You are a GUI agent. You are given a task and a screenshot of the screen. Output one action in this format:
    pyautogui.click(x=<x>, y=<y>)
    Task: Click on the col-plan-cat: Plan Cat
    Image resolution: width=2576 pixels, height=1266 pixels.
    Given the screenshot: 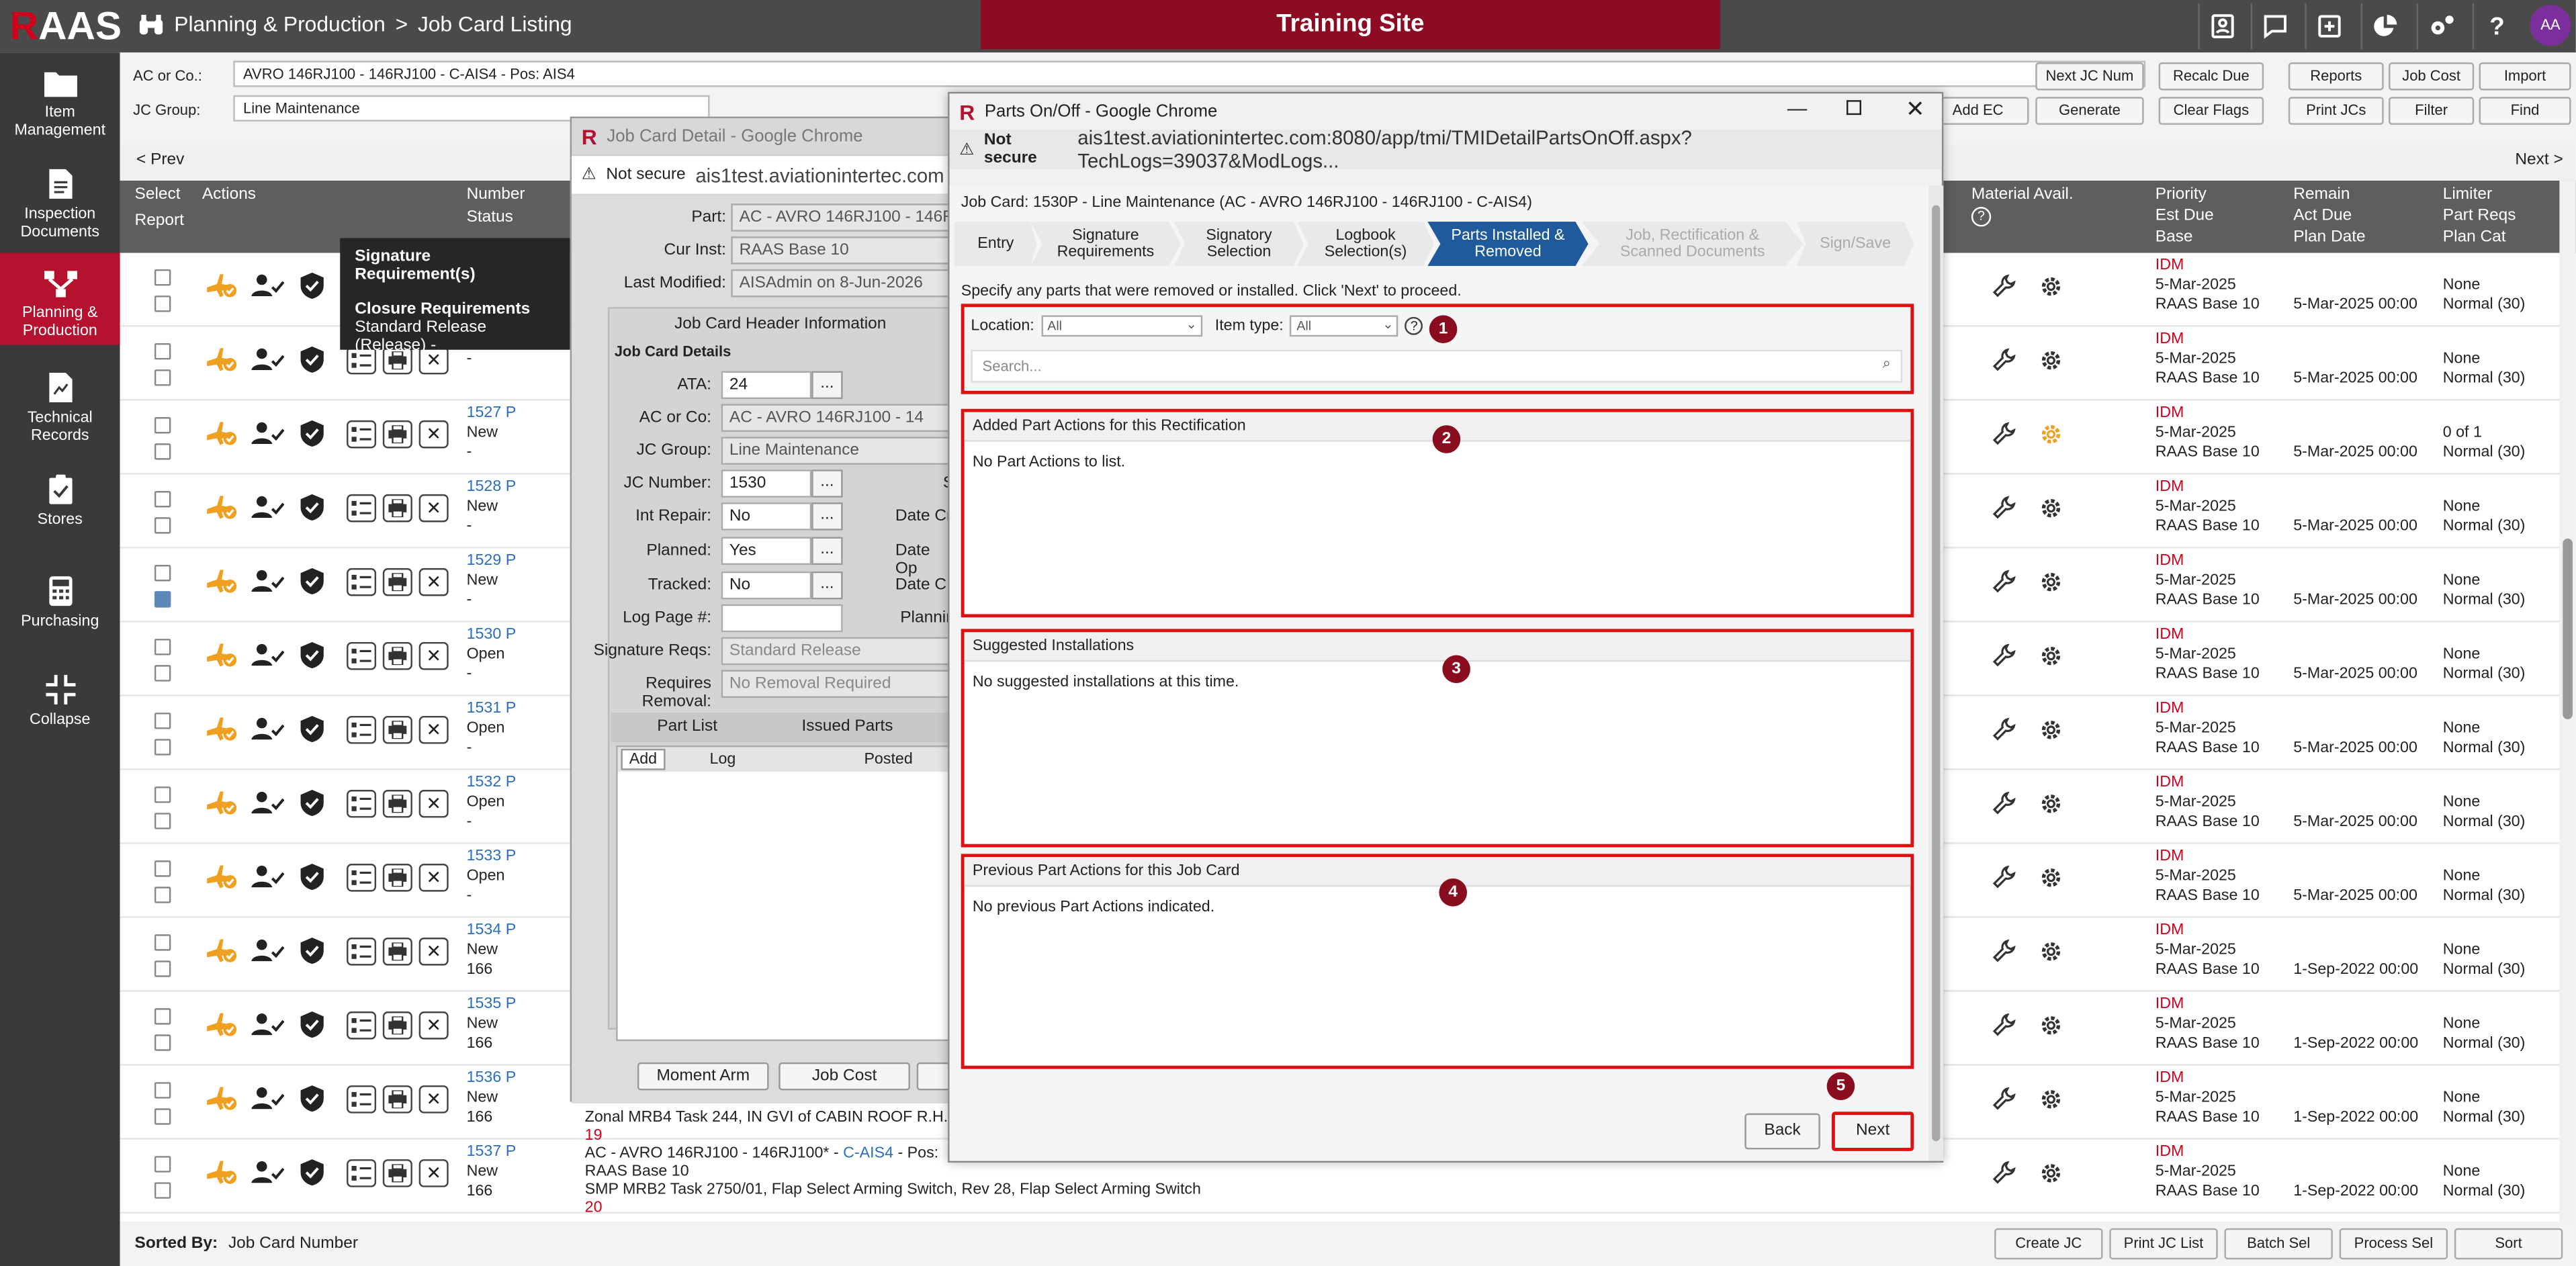 What is the action you would take?
    pyautogui.click(x=2475, y=237)
    